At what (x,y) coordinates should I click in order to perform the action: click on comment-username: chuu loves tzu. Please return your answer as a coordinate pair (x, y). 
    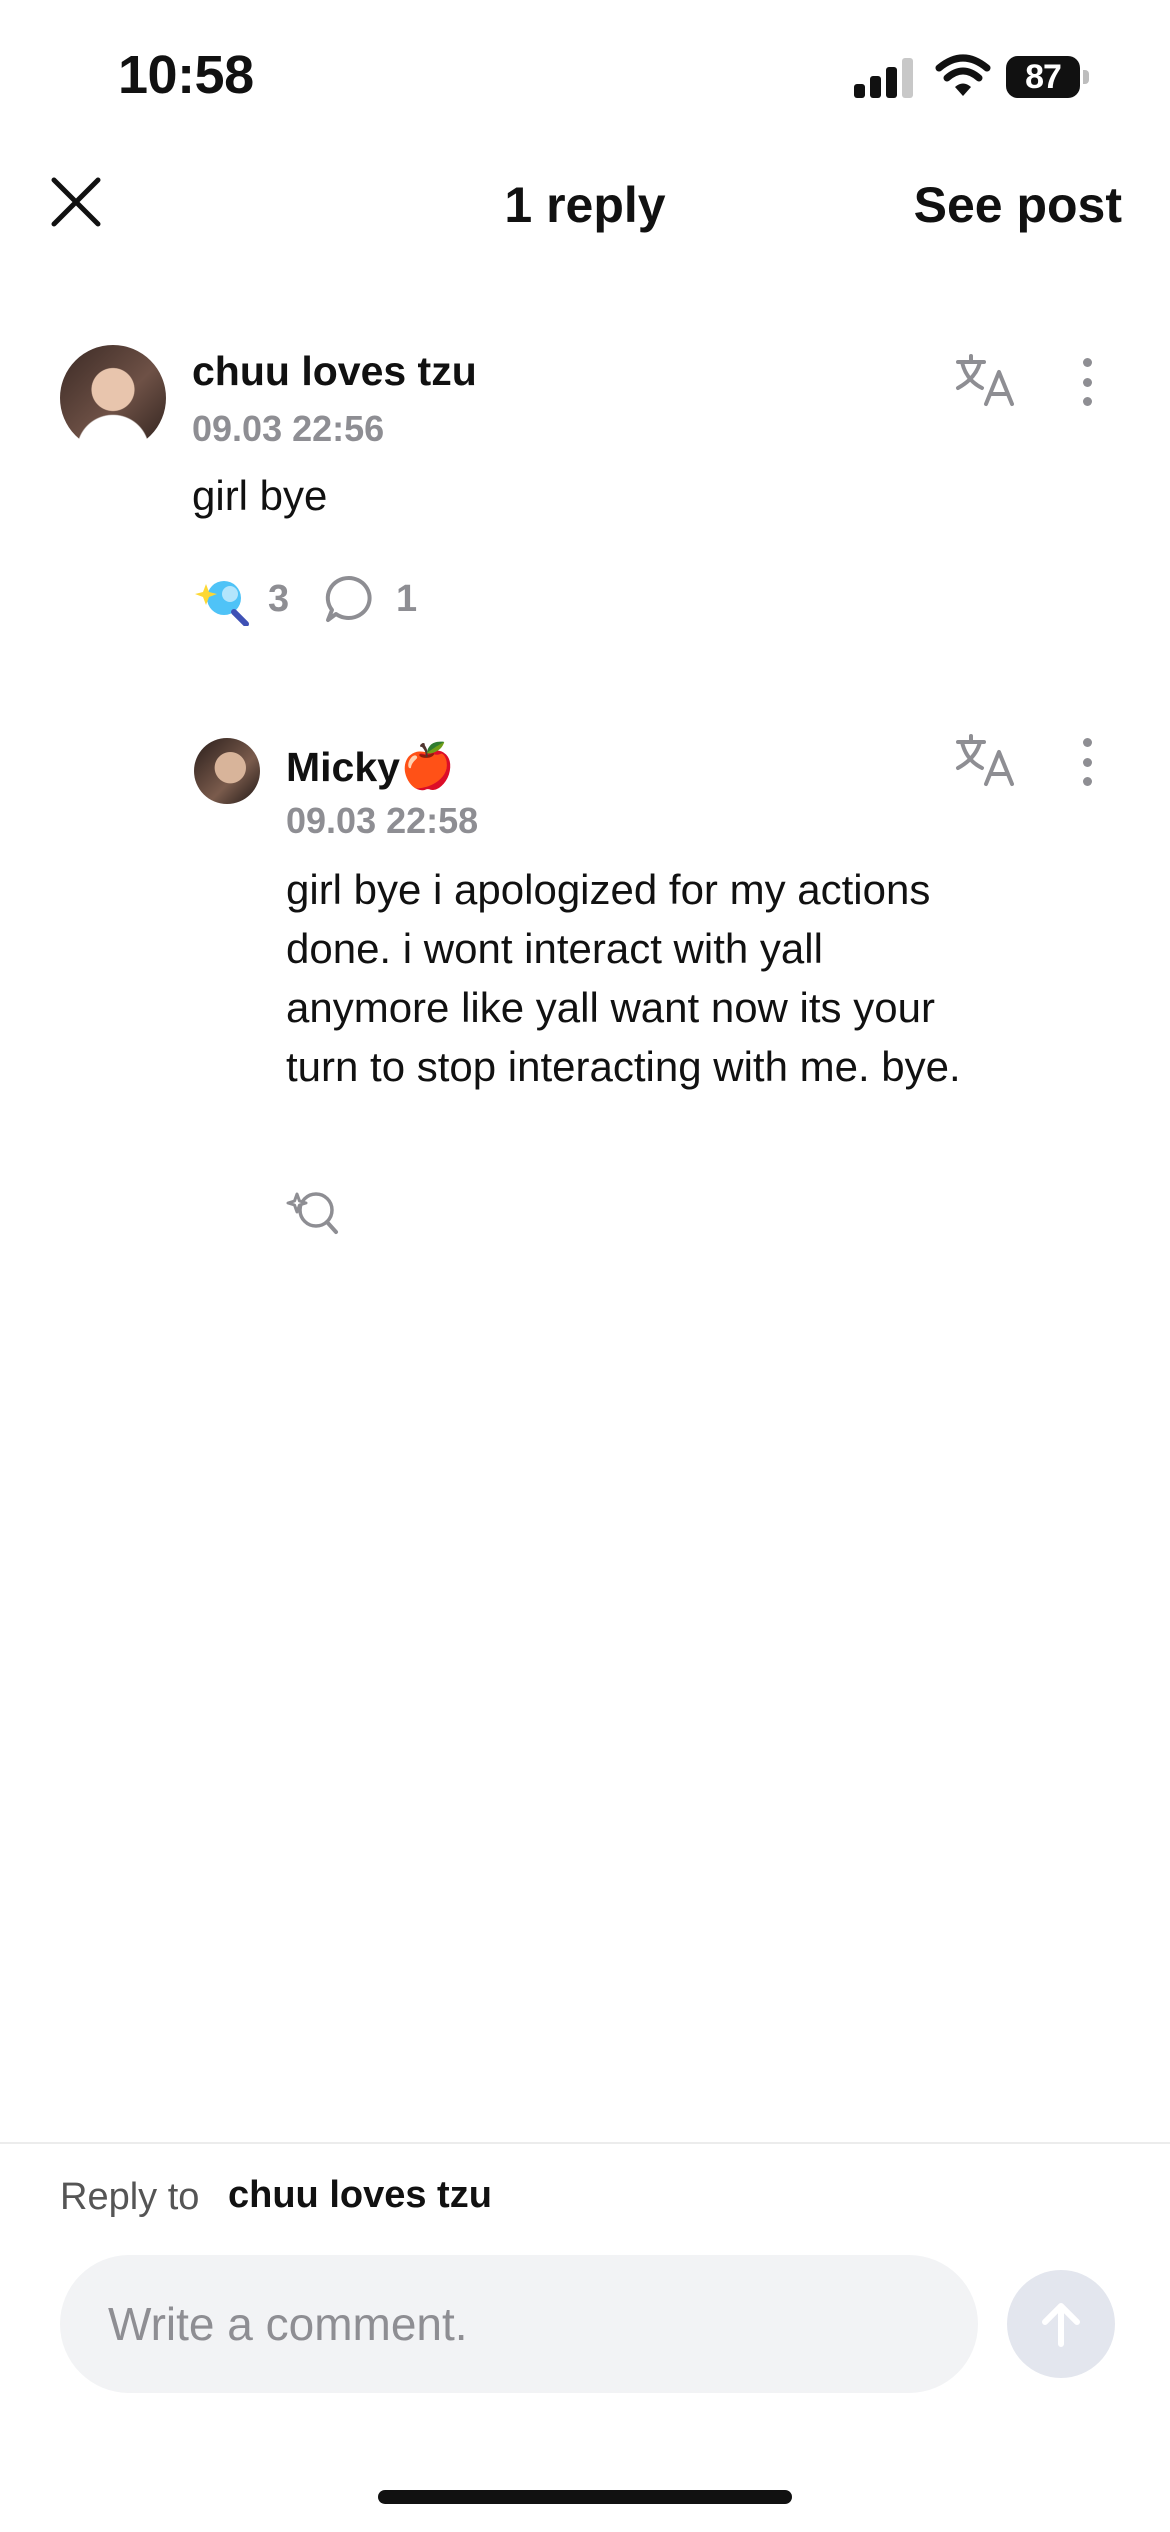
    Looking at the image, I should click on (334, 371).